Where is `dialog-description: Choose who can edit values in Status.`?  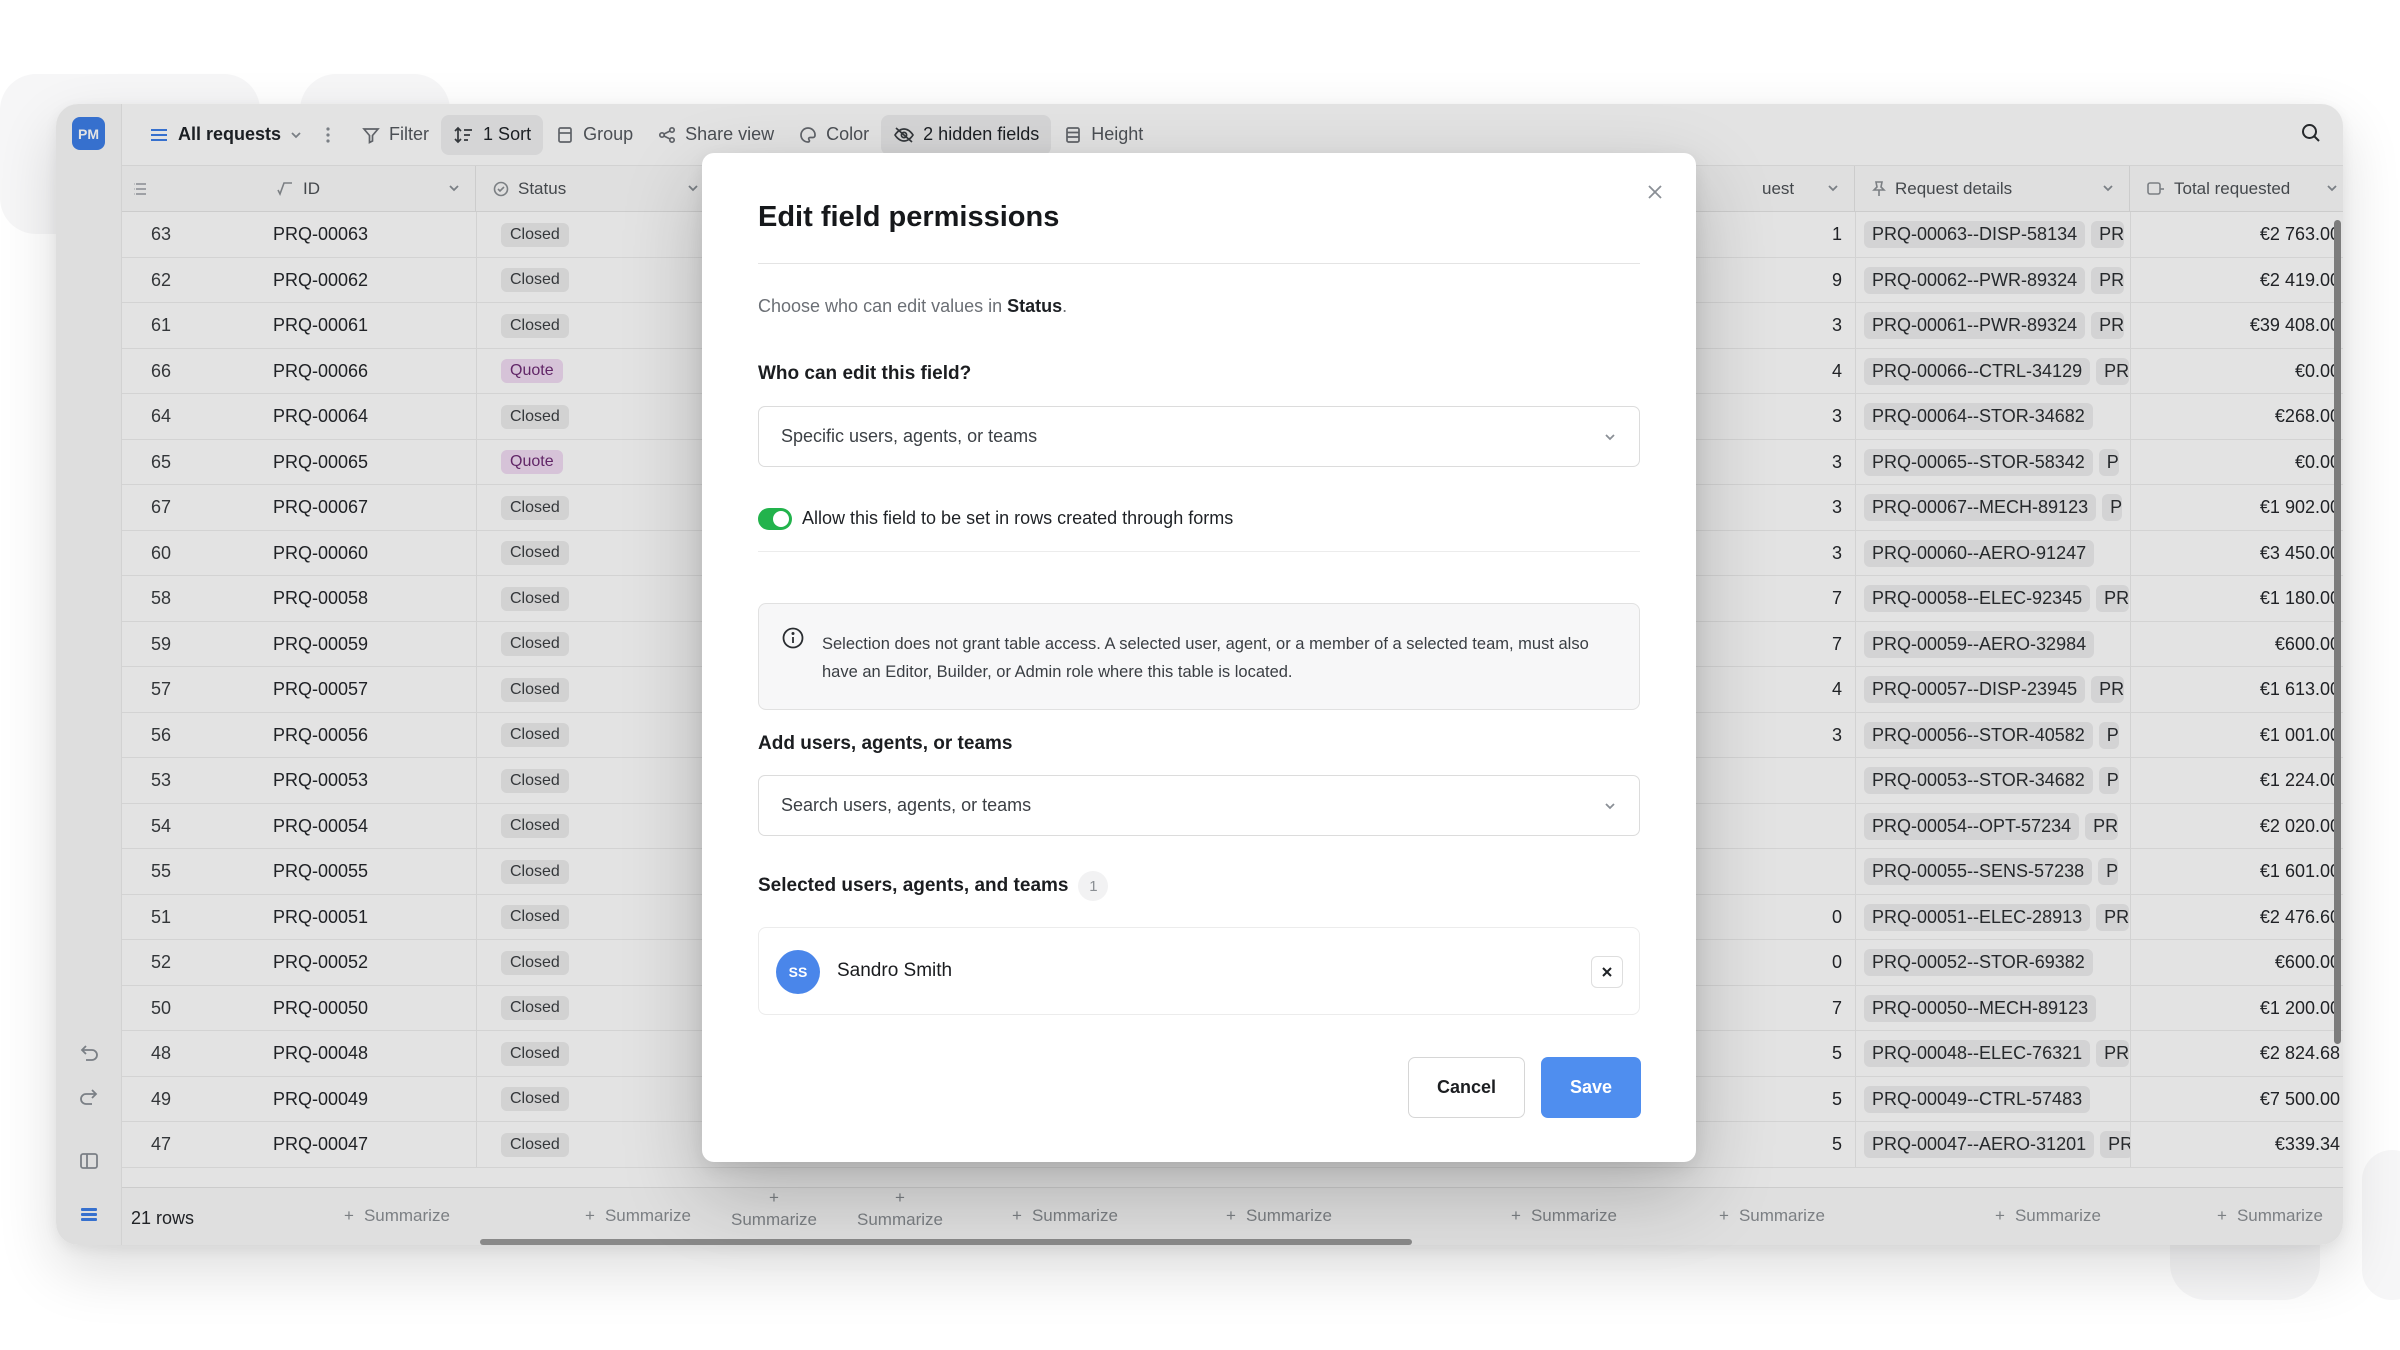 dialog-description: Choose who can edit values in Status. is located at coordinates (913, 306).